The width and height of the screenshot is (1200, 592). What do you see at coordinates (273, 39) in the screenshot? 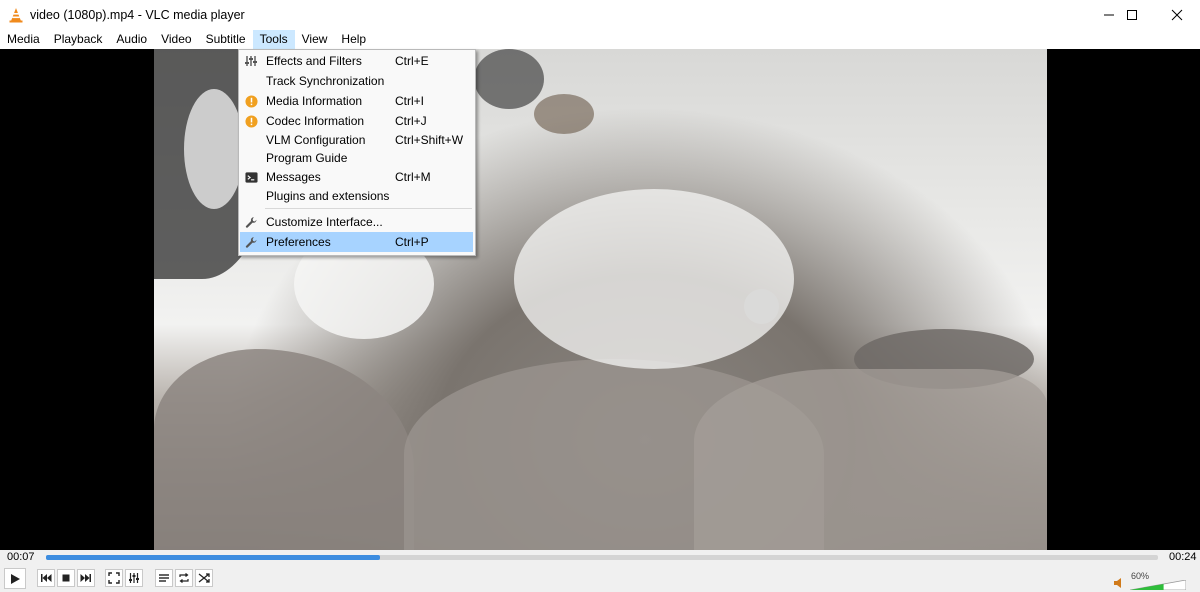
I see `menu-tools: Tools` at bounding box center [273, 39].